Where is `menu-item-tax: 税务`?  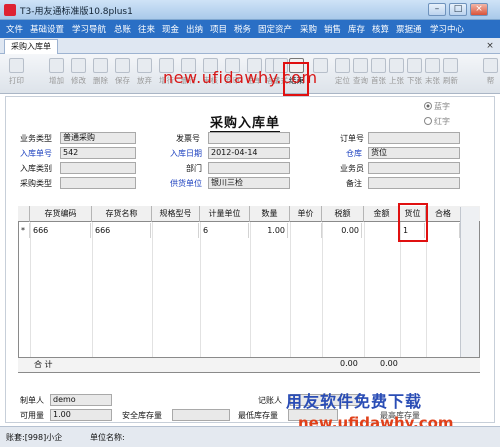
menu-item-tax: 税务 is located at coordinates (242, 29).